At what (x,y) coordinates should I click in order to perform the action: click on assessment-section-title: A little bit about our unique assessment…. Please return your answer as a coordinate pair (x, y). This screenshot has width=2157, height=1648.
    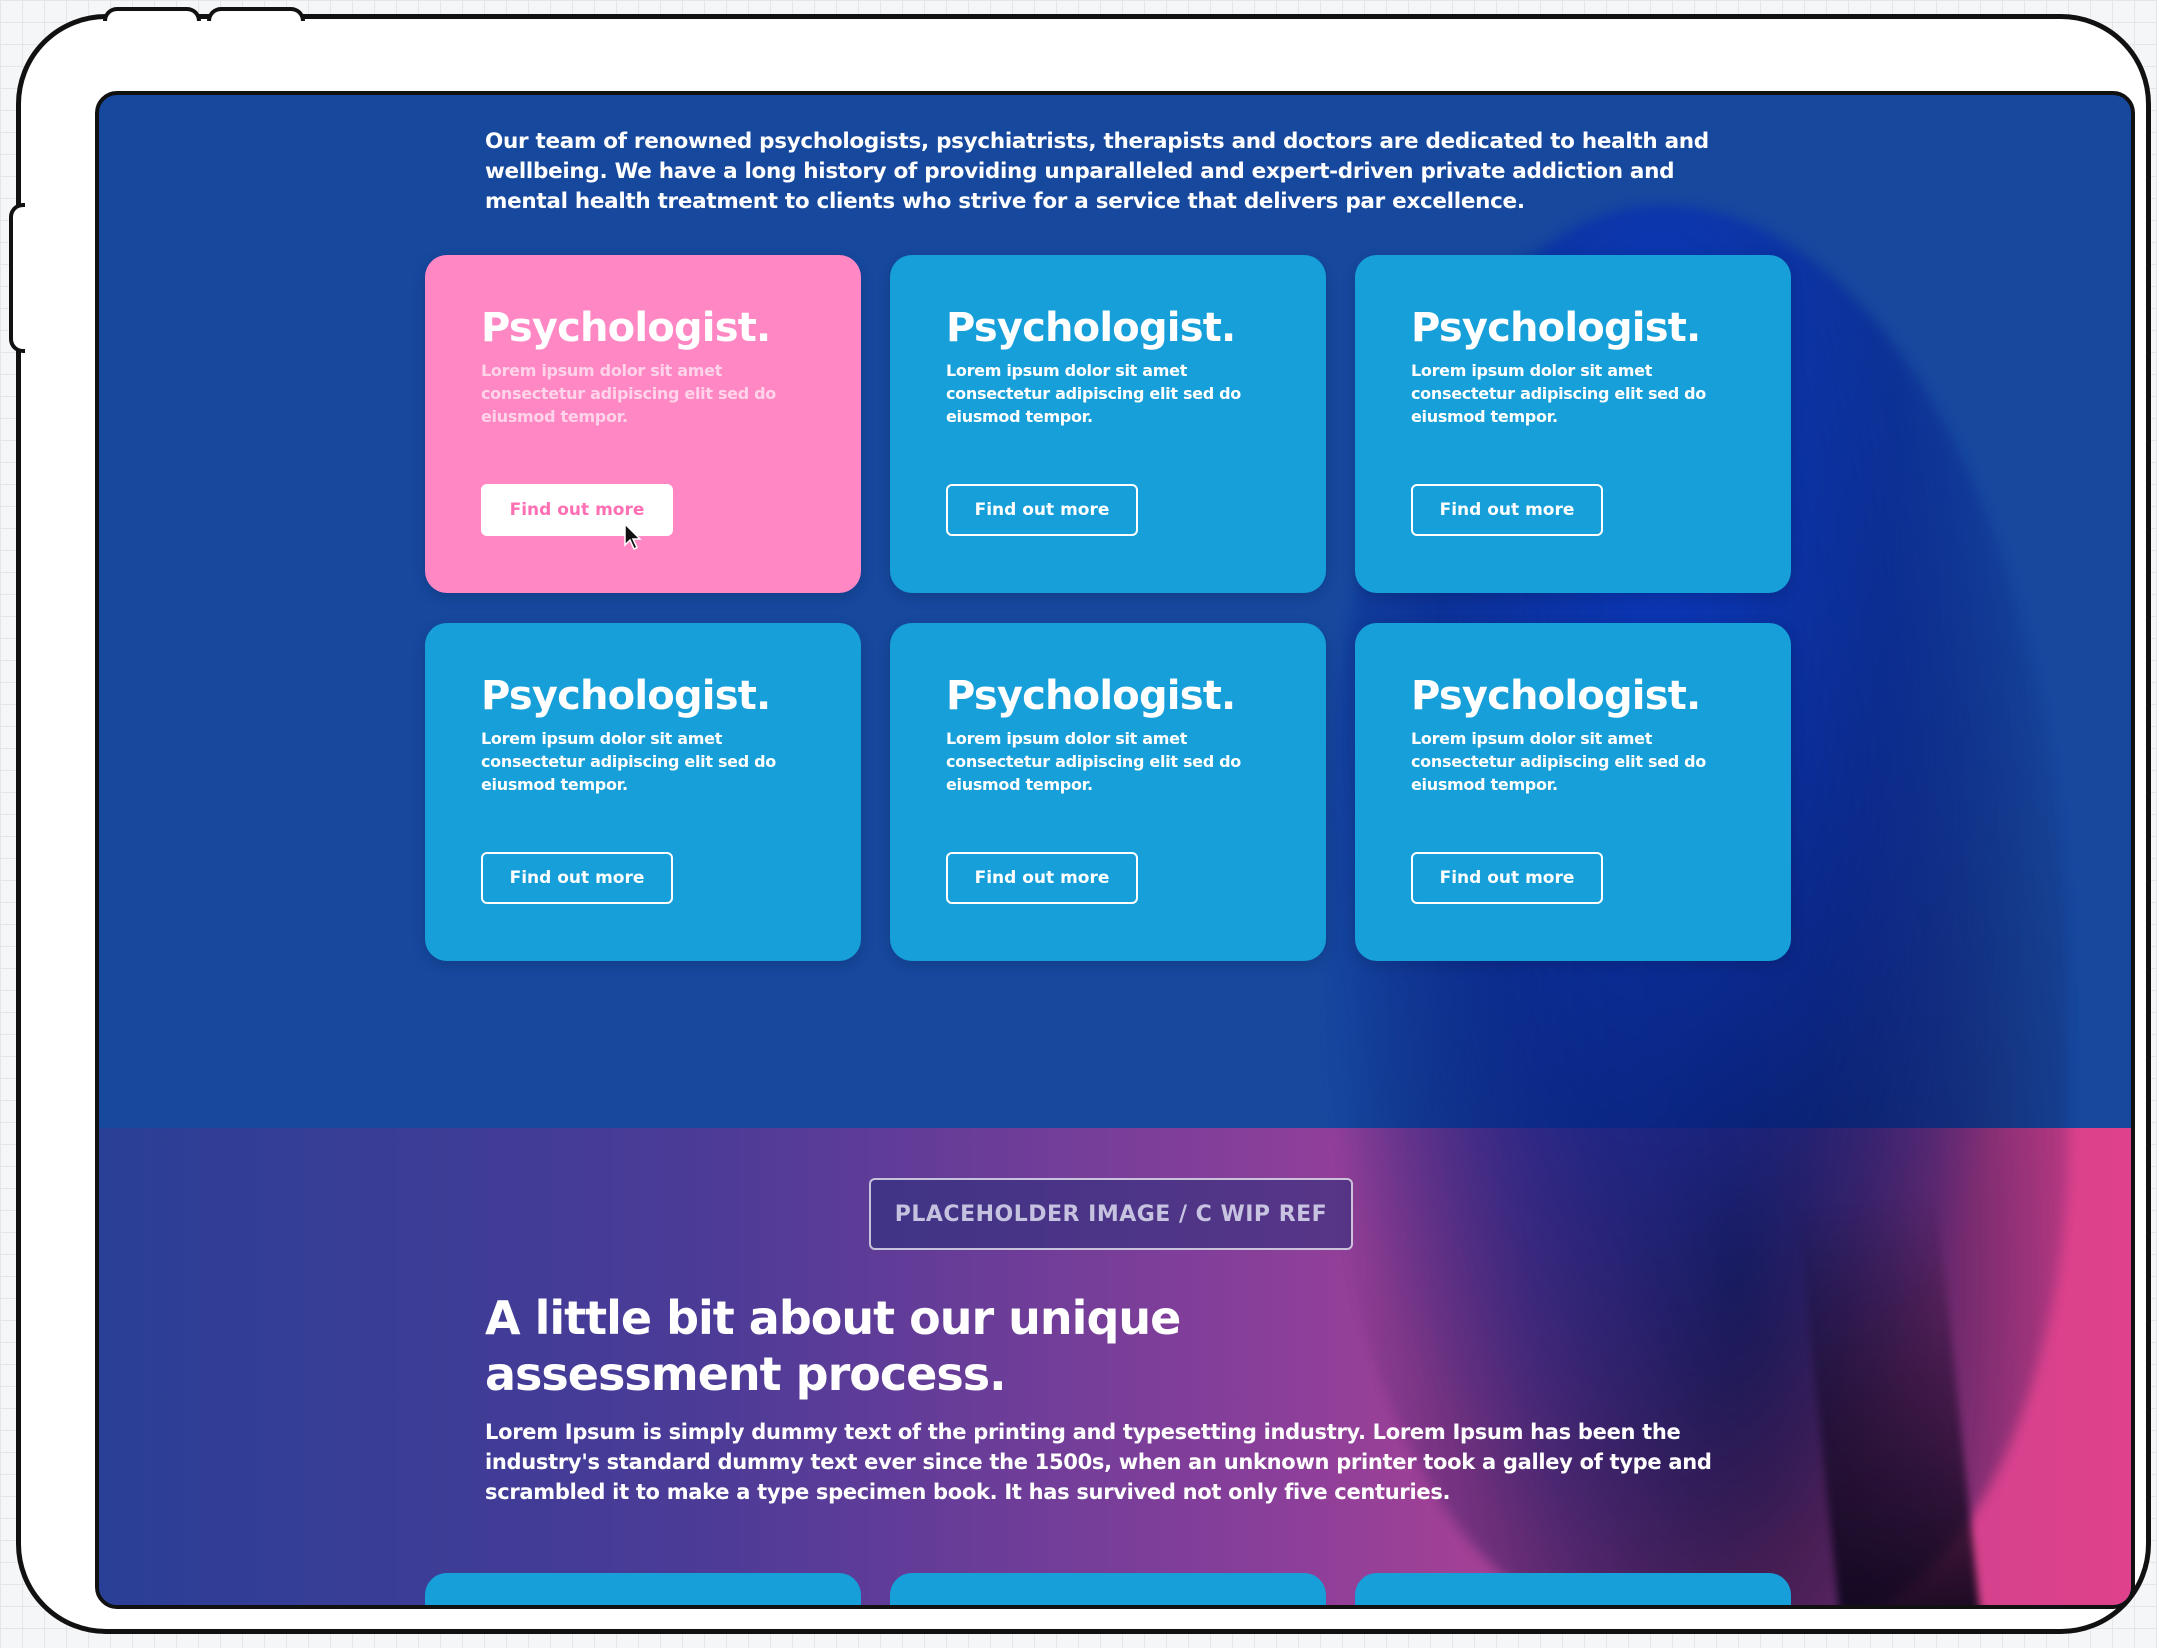
    Looking at the image, I should click on (833, 1346).